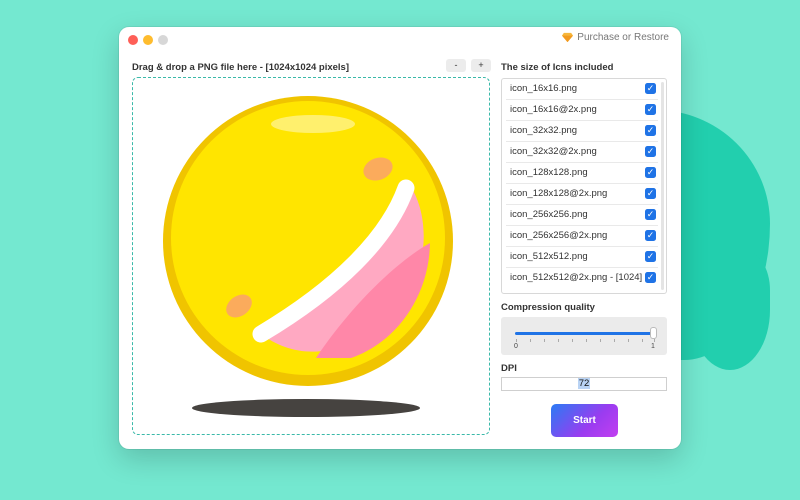 Image resolution: width=800 pixels, height=500 pixels. I want to click on compression-slider: 0 1, so click(584, 336).